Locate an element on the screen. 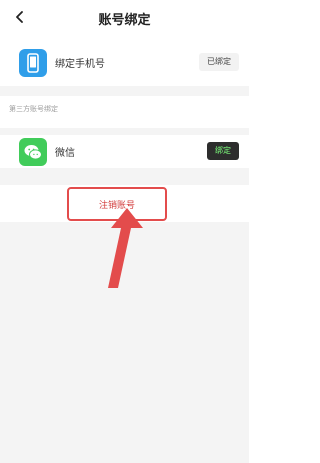  phone-binding-label: 绑定手机号 is located at coordinates (80, 64).